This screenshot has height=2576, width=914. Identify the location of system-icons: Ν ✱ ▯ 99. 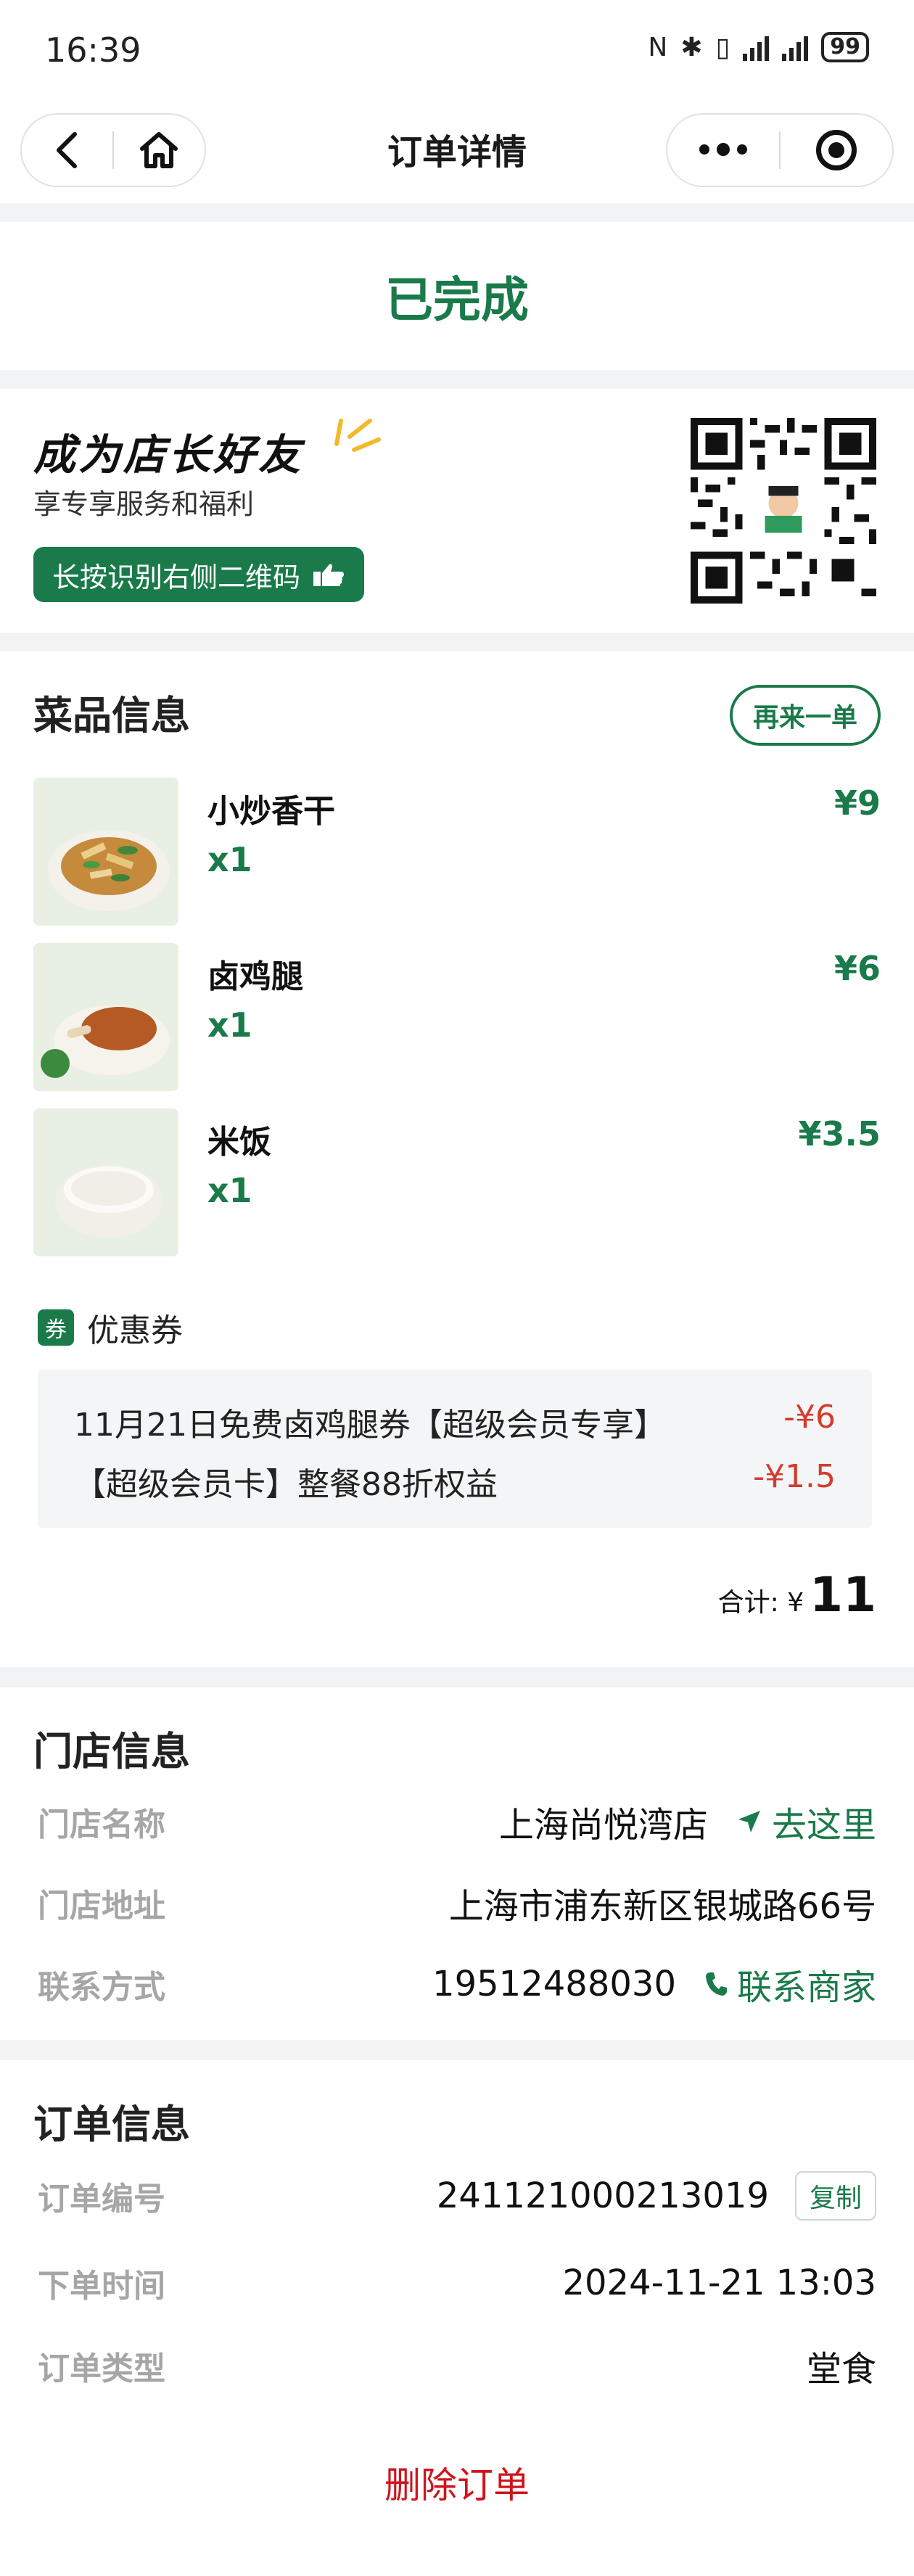
(758, 47).